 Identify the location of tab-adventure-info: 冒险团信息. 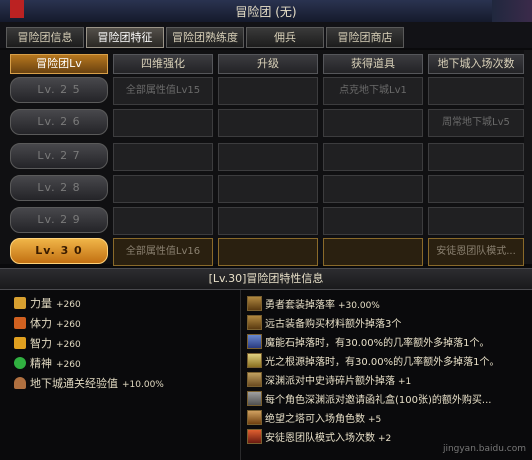
(45, 37).